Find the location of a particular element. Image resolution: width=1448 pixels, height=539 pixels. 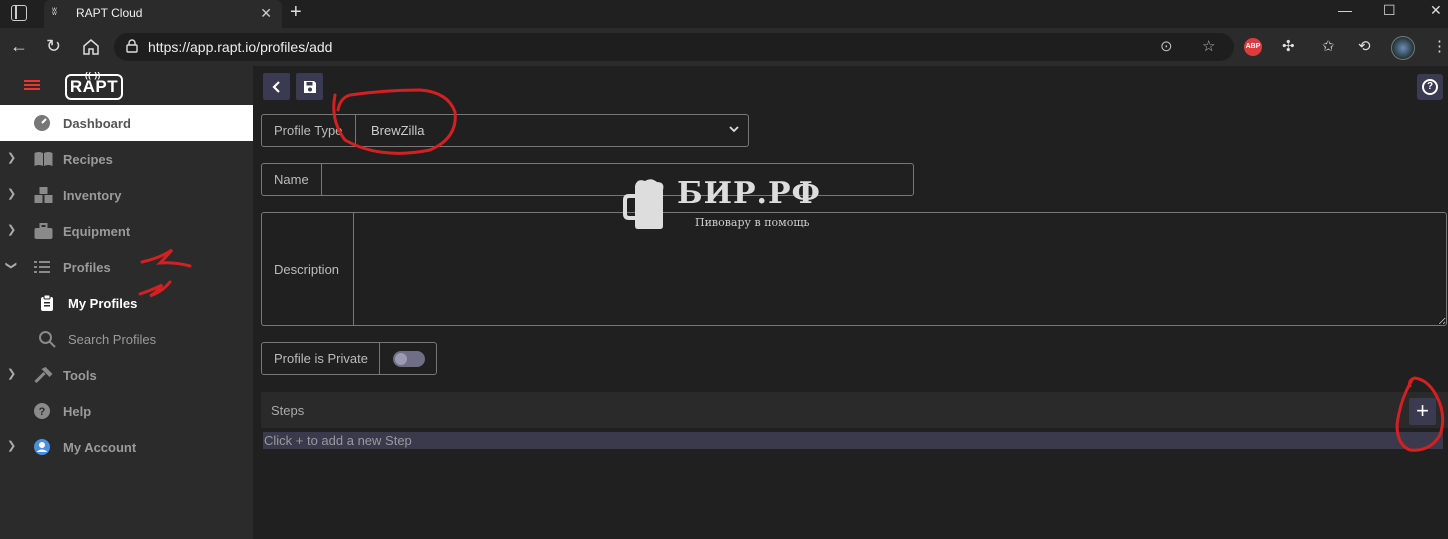

private-label: Profile is Private is located at coordinates (321, 358).